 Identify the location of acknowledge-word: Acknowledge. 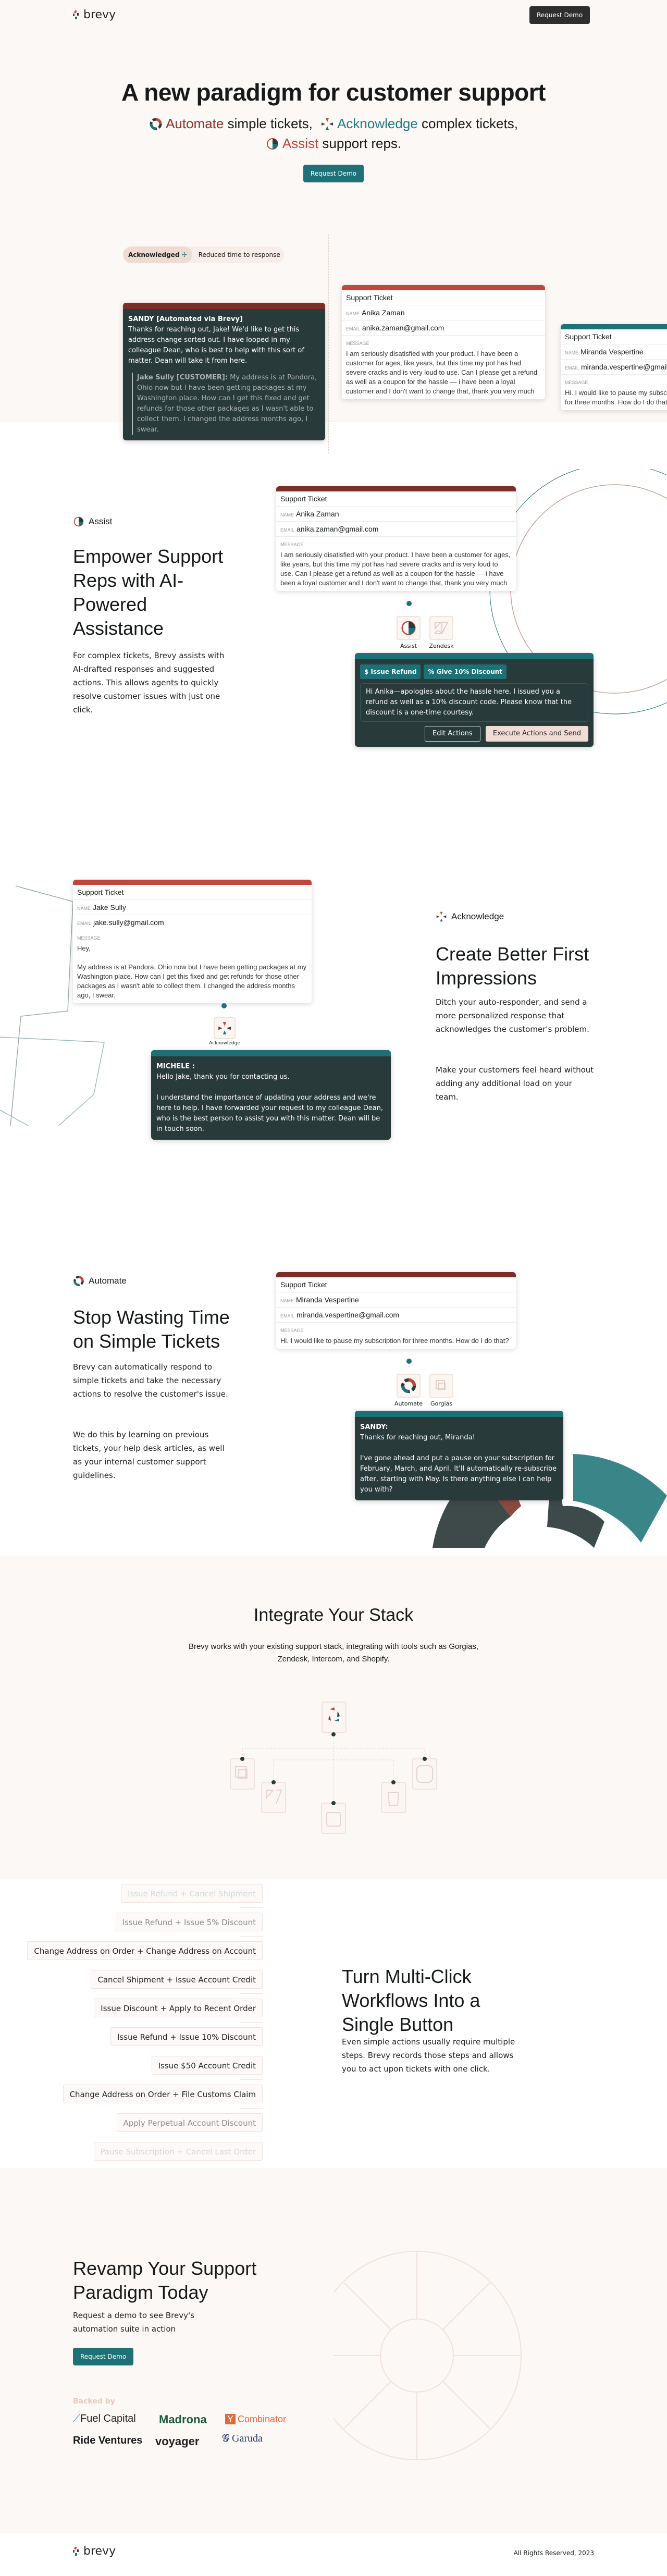
(377, 123).